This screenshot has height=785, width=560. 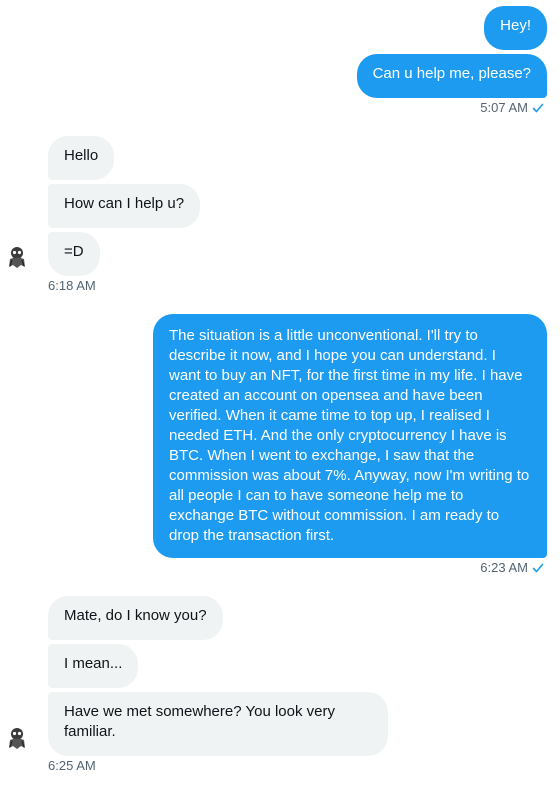 I want to click on timestamp-text: 6:23 AM, so click(x=504, y=567).